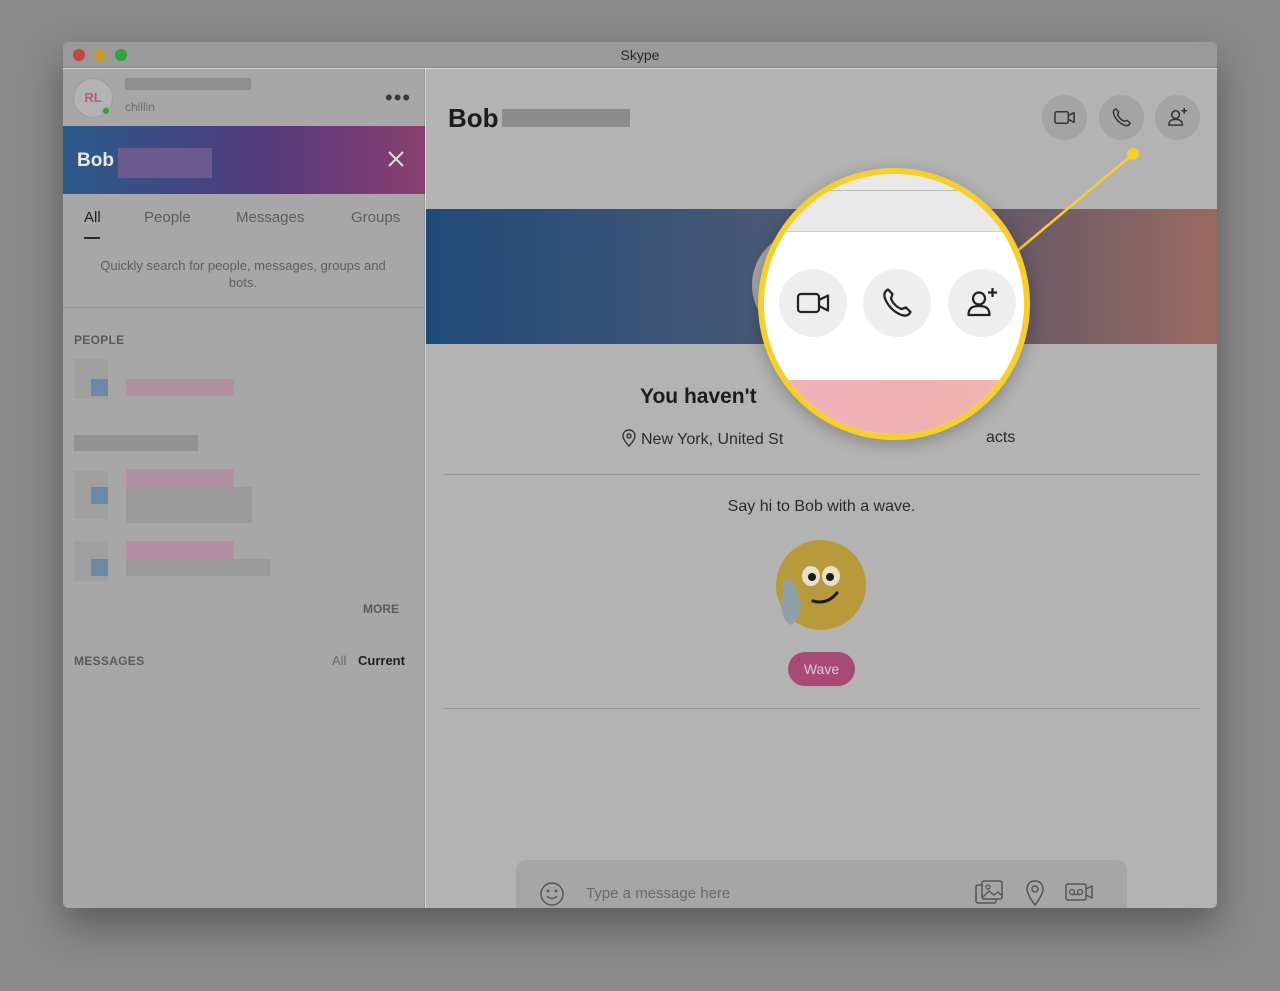 The height and width of the screenshot is (991, 1280). Describe the element at coordinates (398, 98) in the screenshot. I see `more-options-icon: •••` at that location.